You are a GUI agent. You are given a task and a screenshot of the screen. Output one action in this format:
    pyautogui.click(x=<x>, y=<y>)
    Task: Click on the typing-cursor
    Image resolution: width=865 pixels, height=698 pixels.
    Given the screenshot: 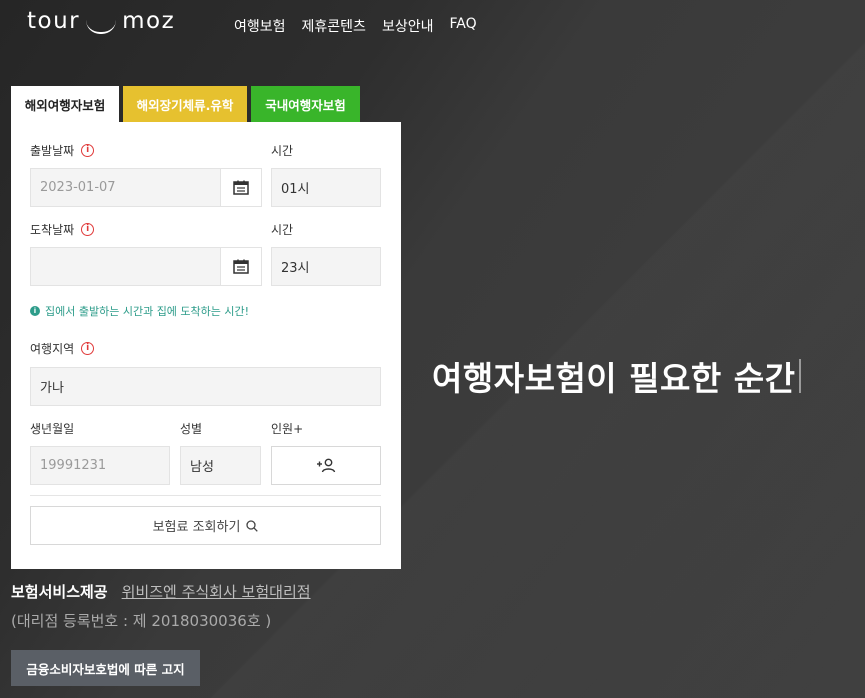 What is the action you would take?
    pyautogui.click(x=800, y=376)
    